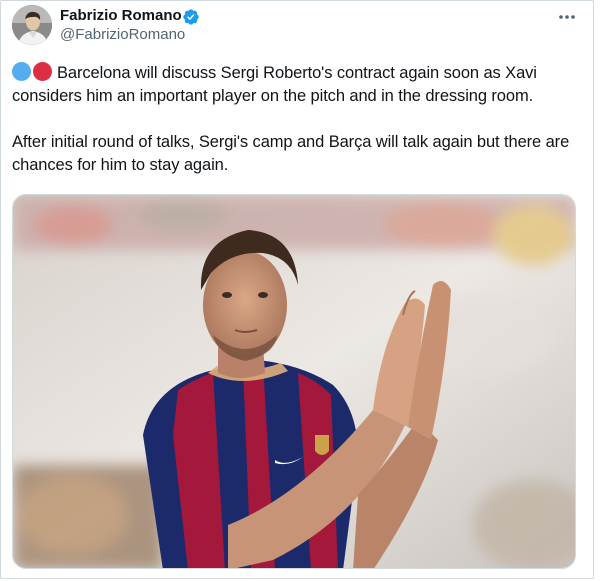 The height and width of the screenshot is (581, 611). I want to click on red-circle-emoji, so click(42, 71).